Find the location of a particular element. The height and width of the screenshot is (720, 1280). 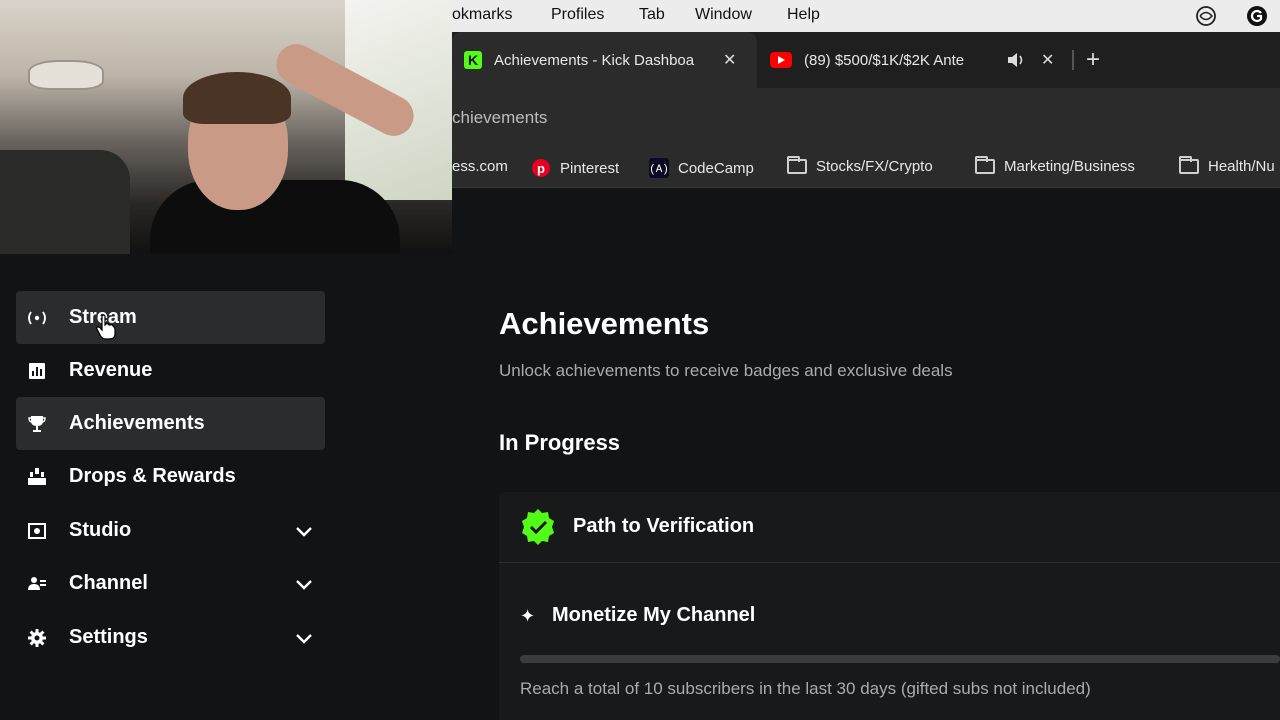

bar-chart-icon is located at coordinates (37, 371).